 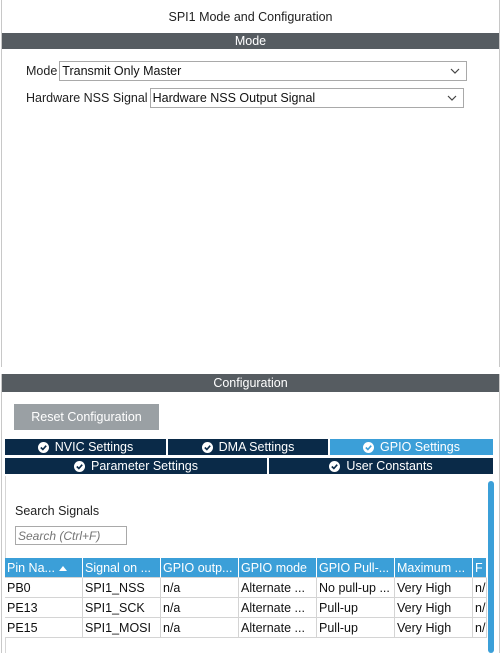 What do you see at coordinates (250, 16) in the screenshot?
I see `panel-title: SPI1 Mode and Configuration` at bounding box center [250, 16].